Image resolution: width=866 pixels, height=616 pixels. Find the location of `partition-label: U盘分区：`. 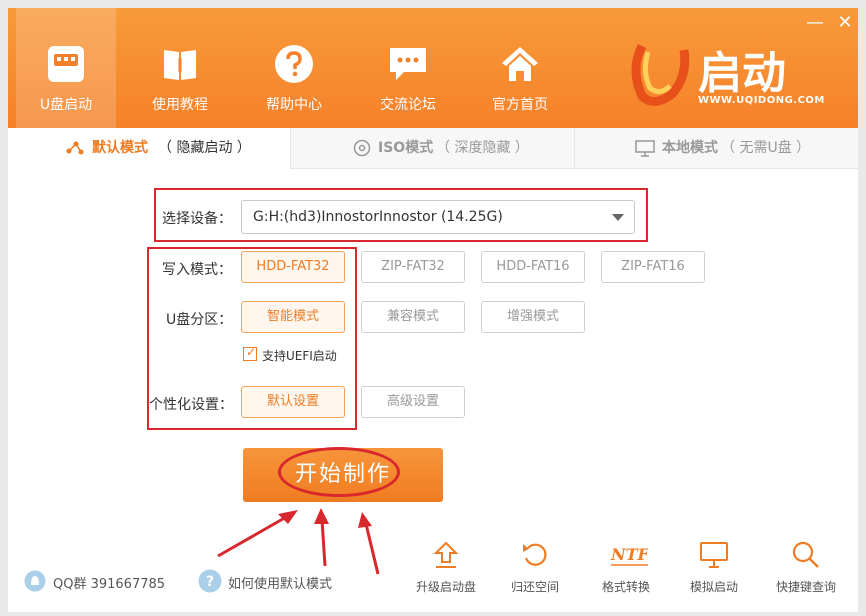

partition-label: U盘分区： is located at coordinates (199, 320).